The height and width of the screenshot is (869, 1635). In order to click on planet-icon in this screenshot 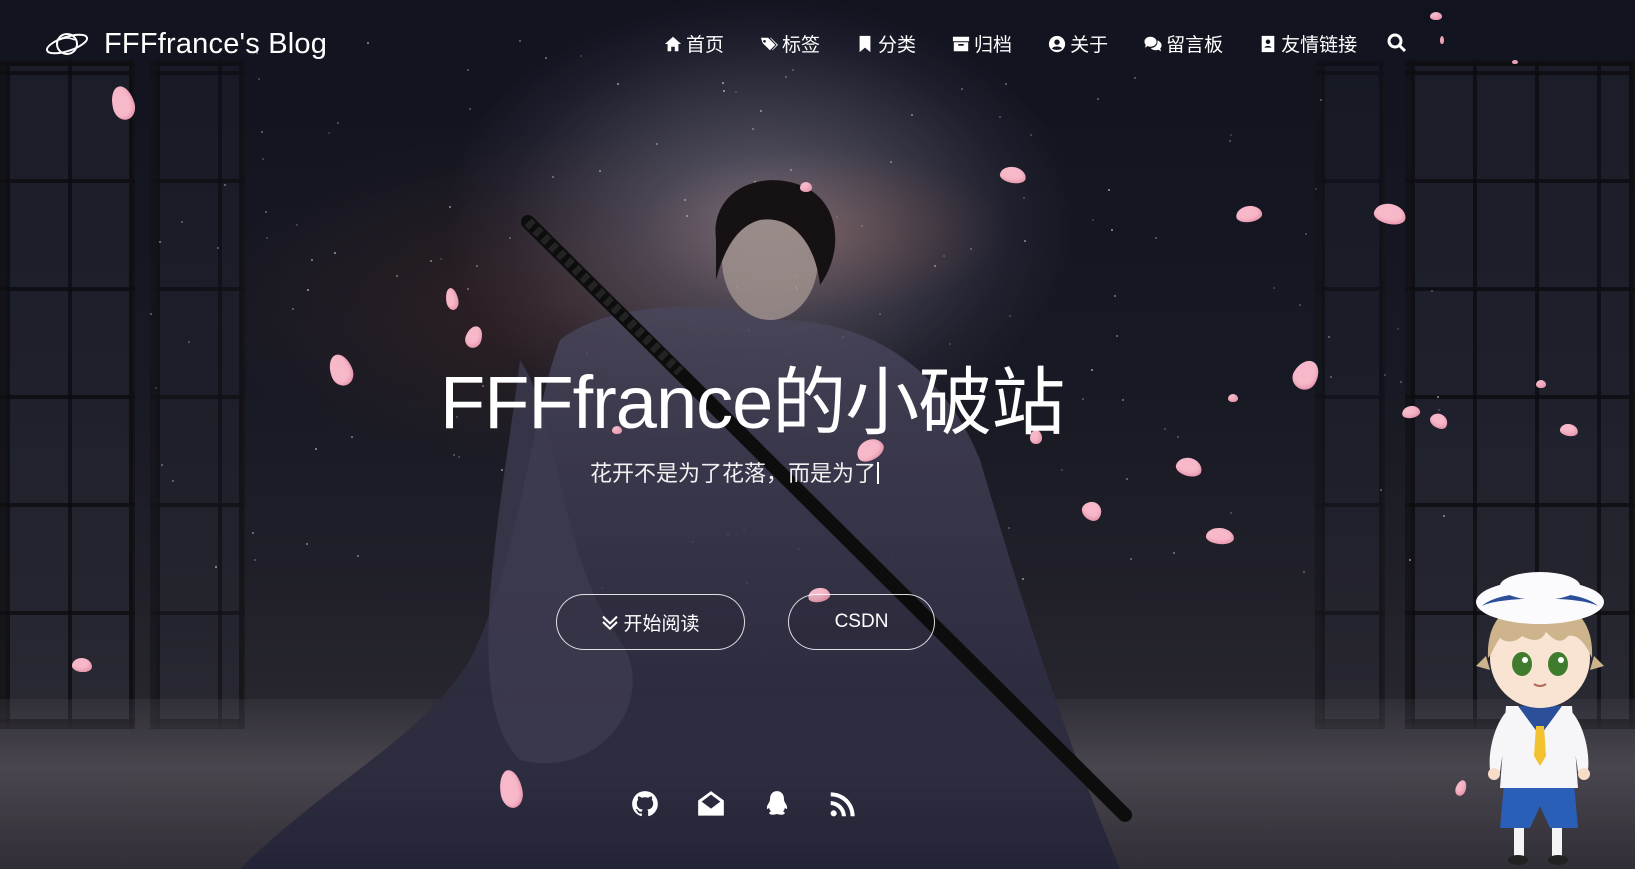, I will do `click(67, 44)`.